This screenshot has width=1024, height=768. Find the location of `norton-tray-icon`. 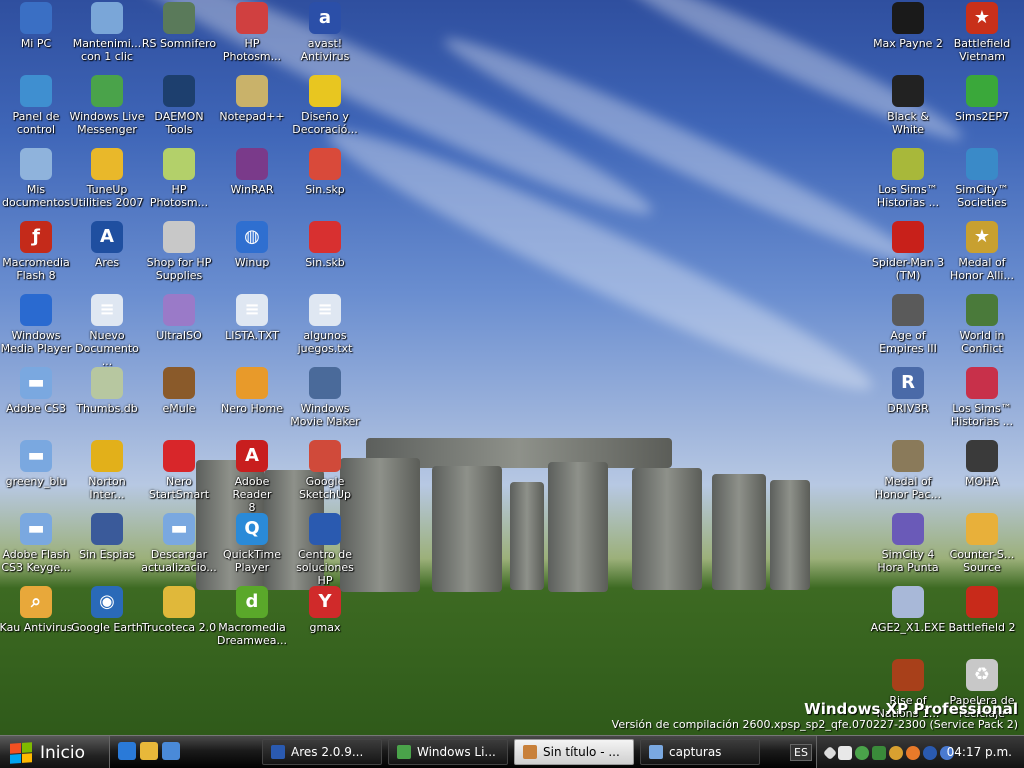

norton-tray-icon is located at coordinates (913, 752).